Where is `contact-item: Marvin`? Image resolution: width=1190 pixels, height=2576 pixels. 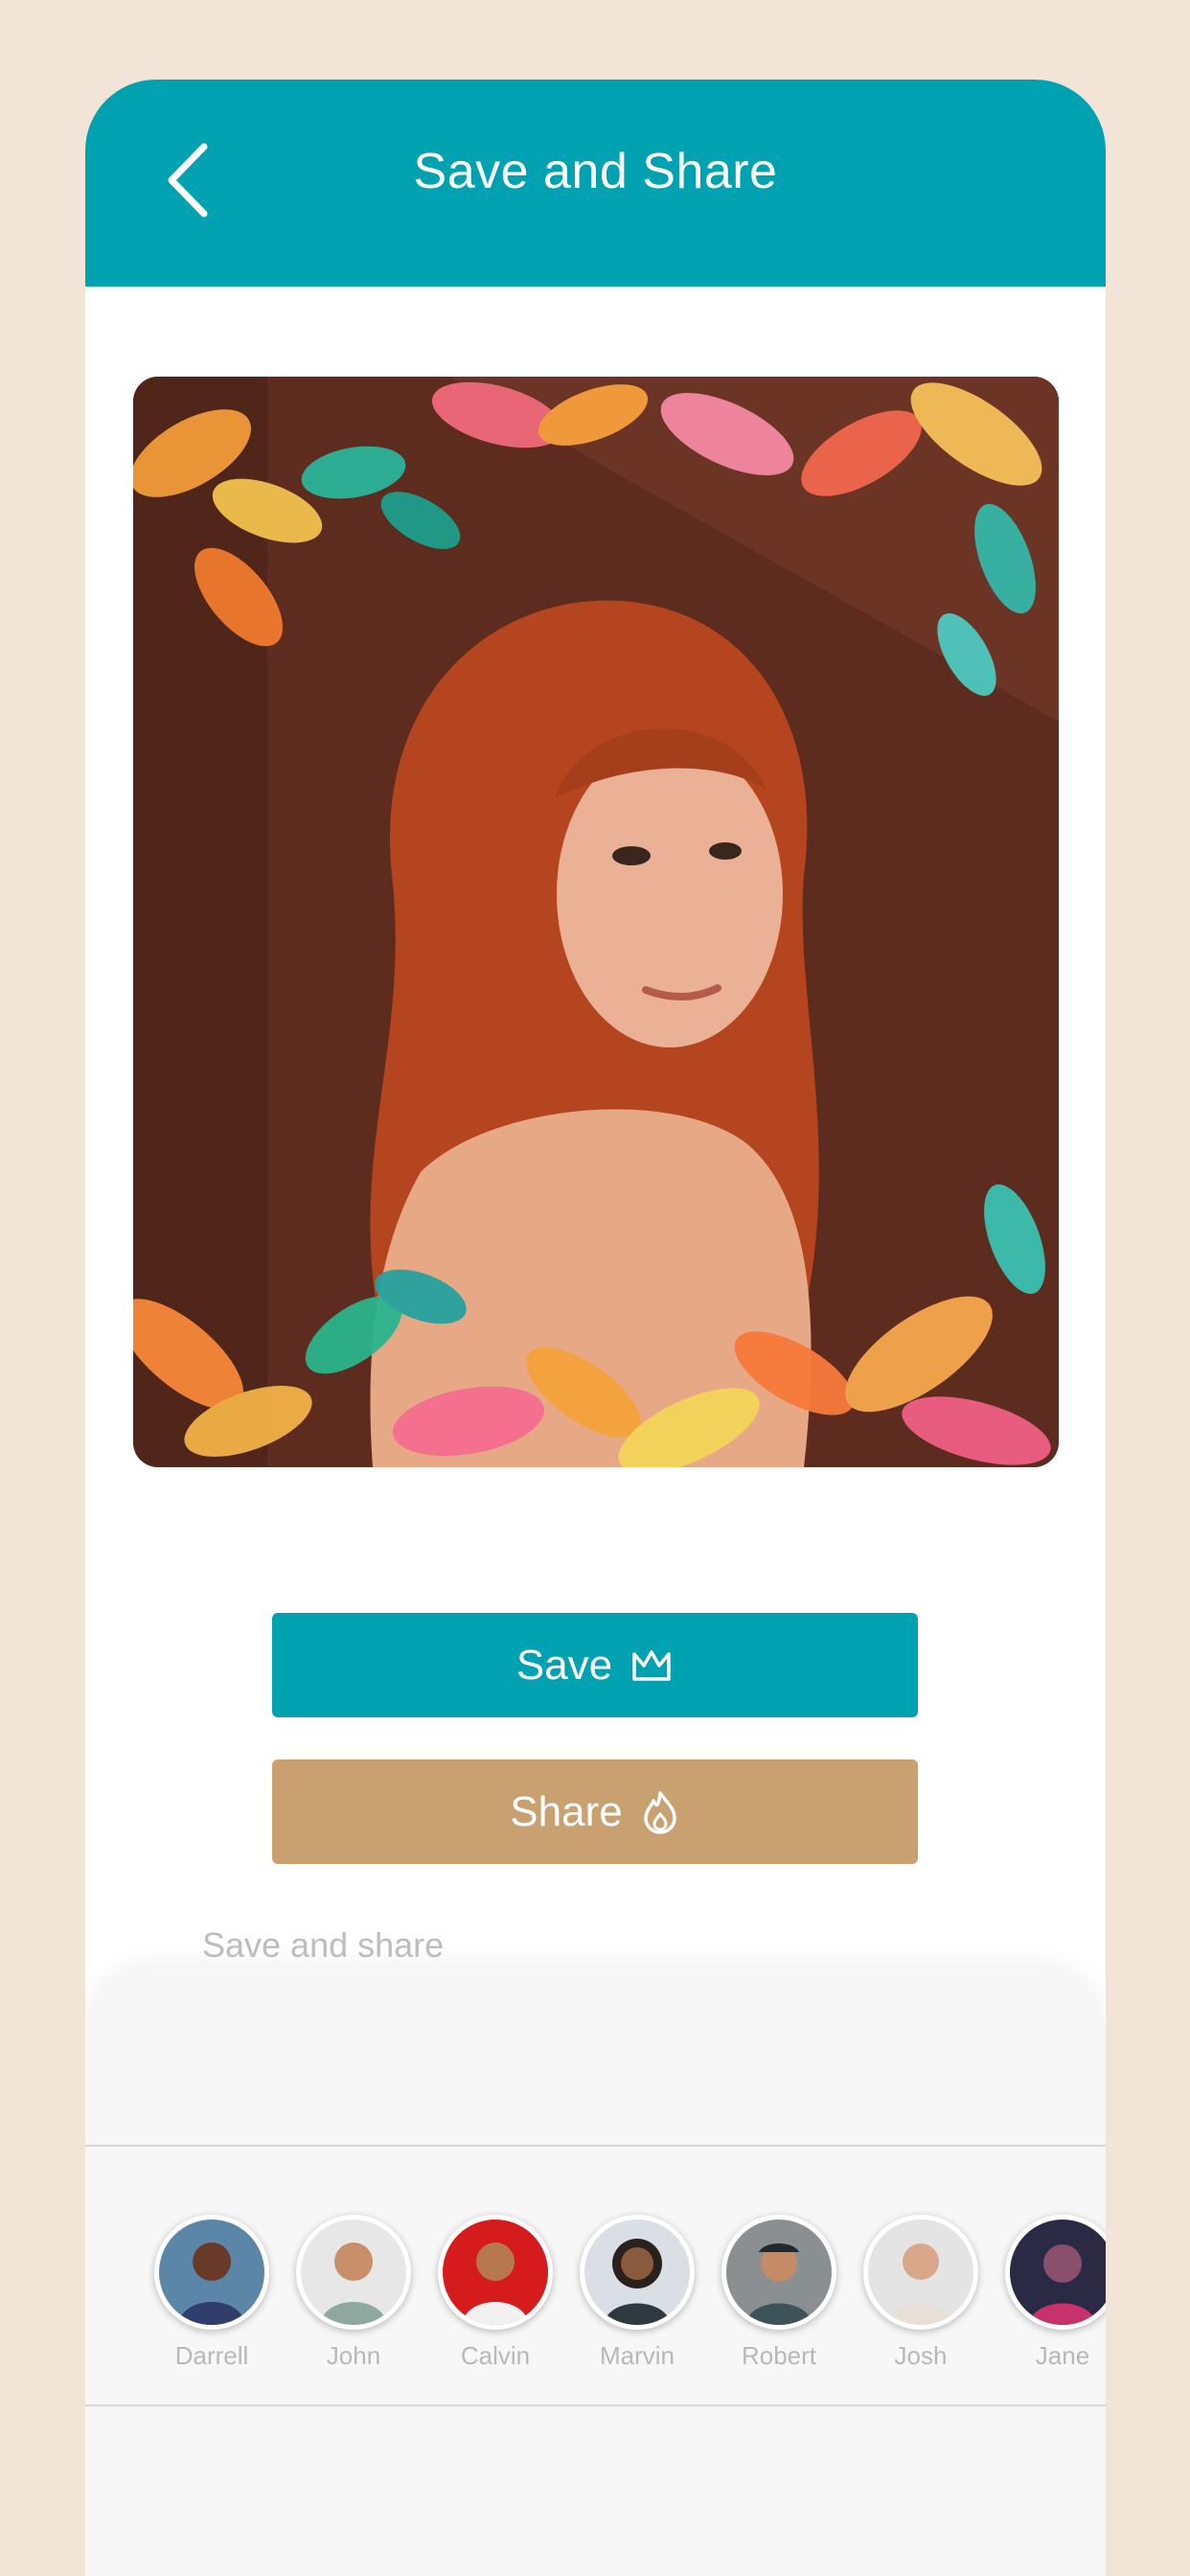
contact-item: Marvin is located at coordinates (637, 2293).